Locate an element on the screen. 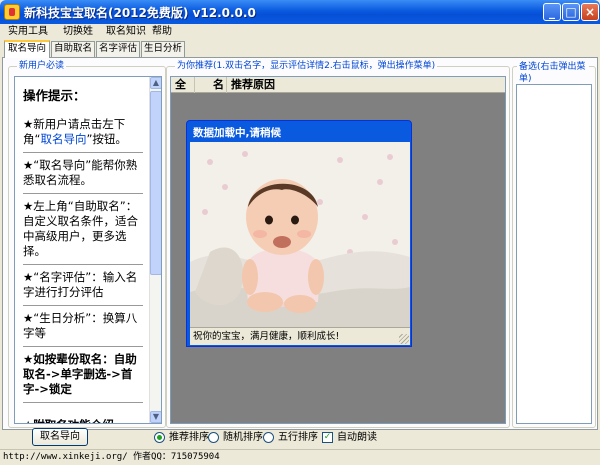  radio-five-elements is located at coordinates (268, 437).